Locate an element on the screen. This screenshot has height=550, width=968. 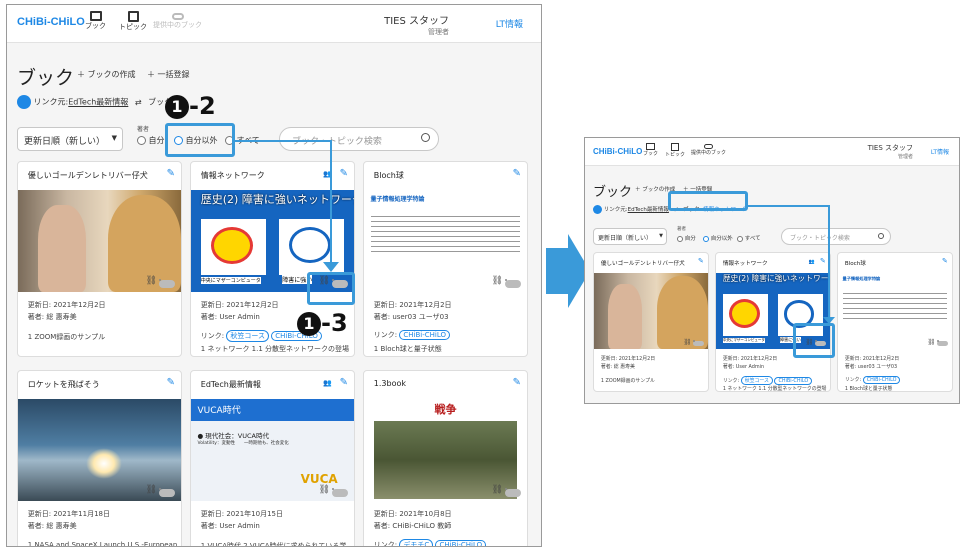
app-logo-right: CHiBi-CHiLO is located at coordinates (617, 151).